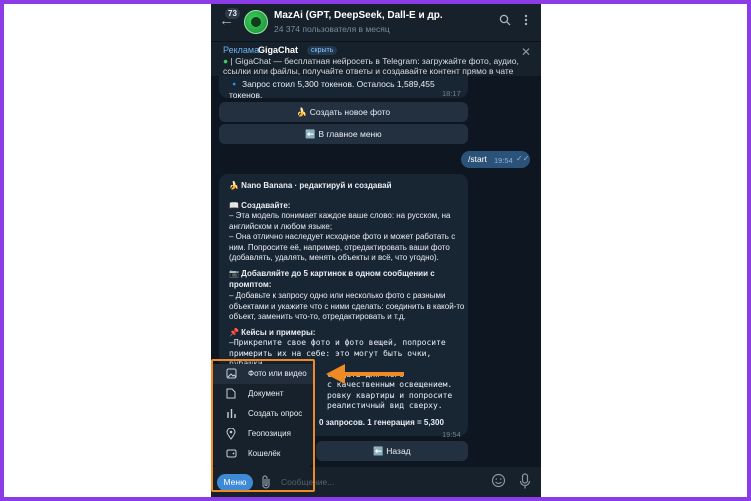  I want to click on unread-badge: 73, so click(232, 13).